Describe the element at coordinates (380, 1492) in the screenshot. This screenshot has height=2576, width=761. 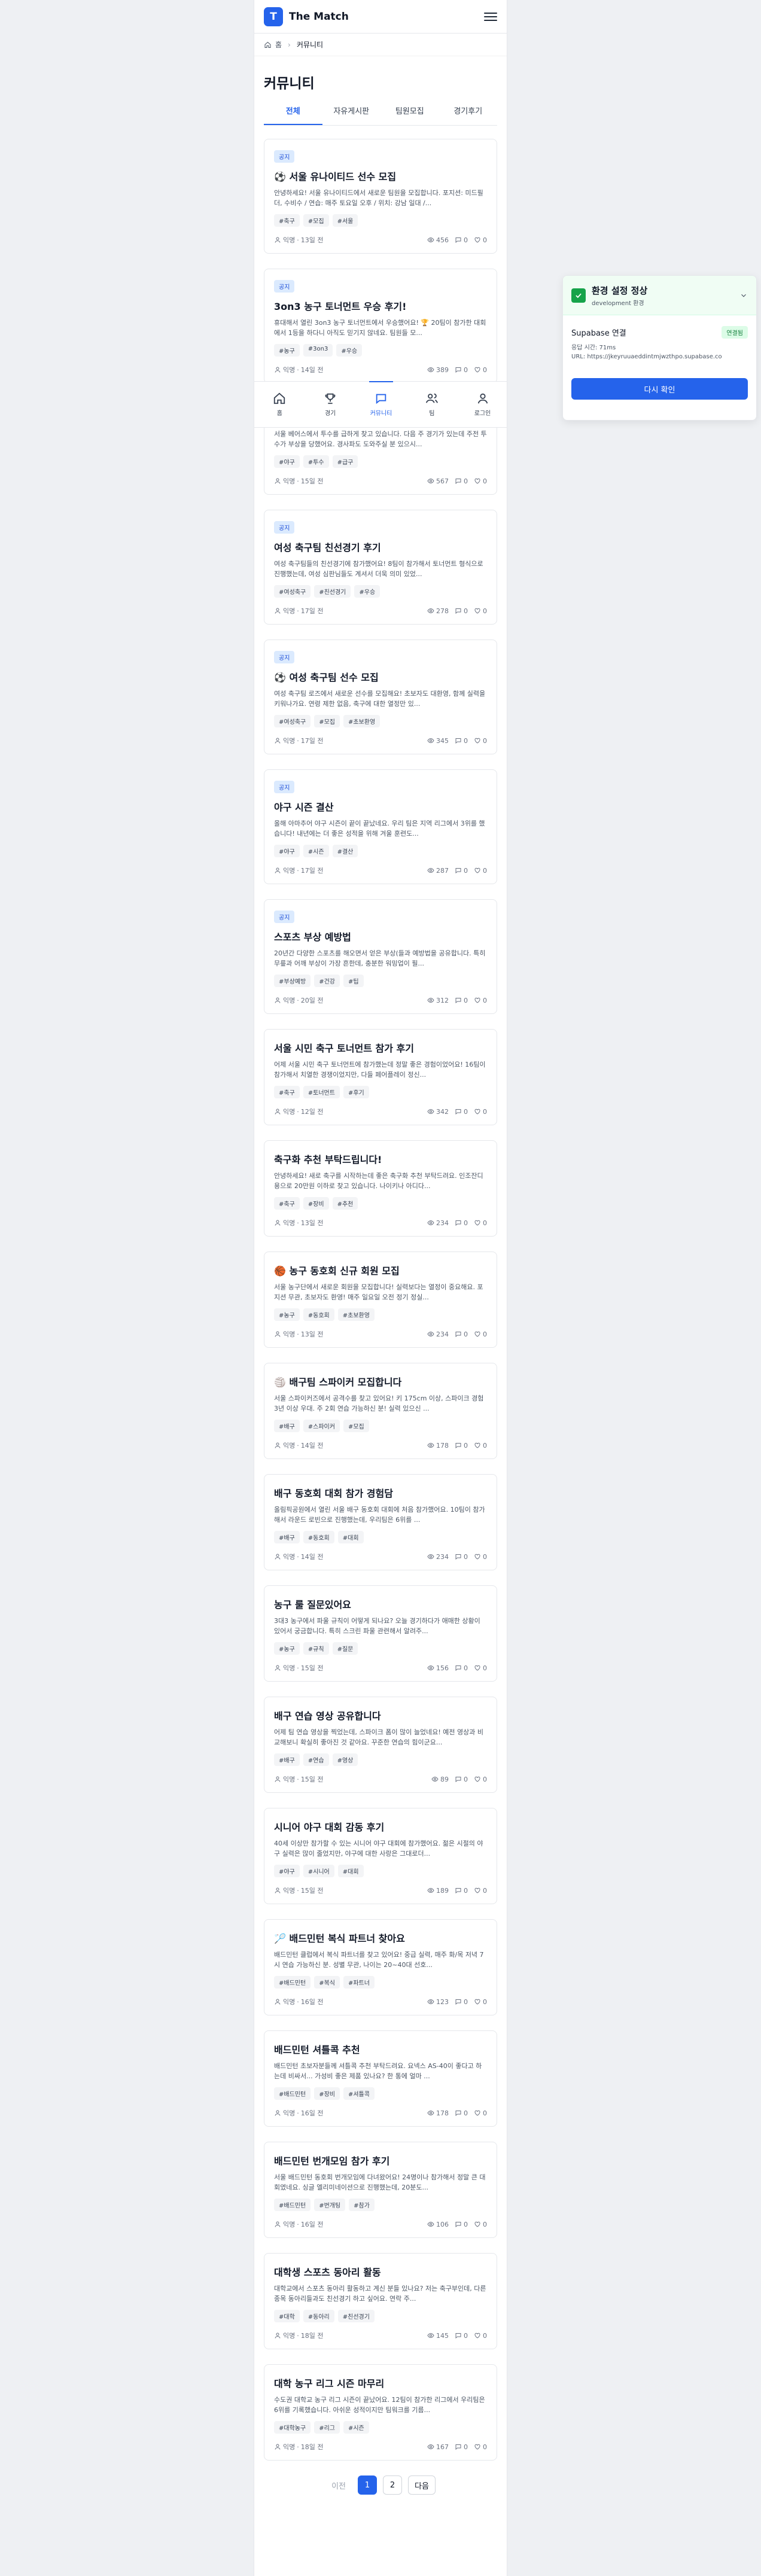
I see `post-title: 배구 동호회 대회 참가 경험담` at that location.